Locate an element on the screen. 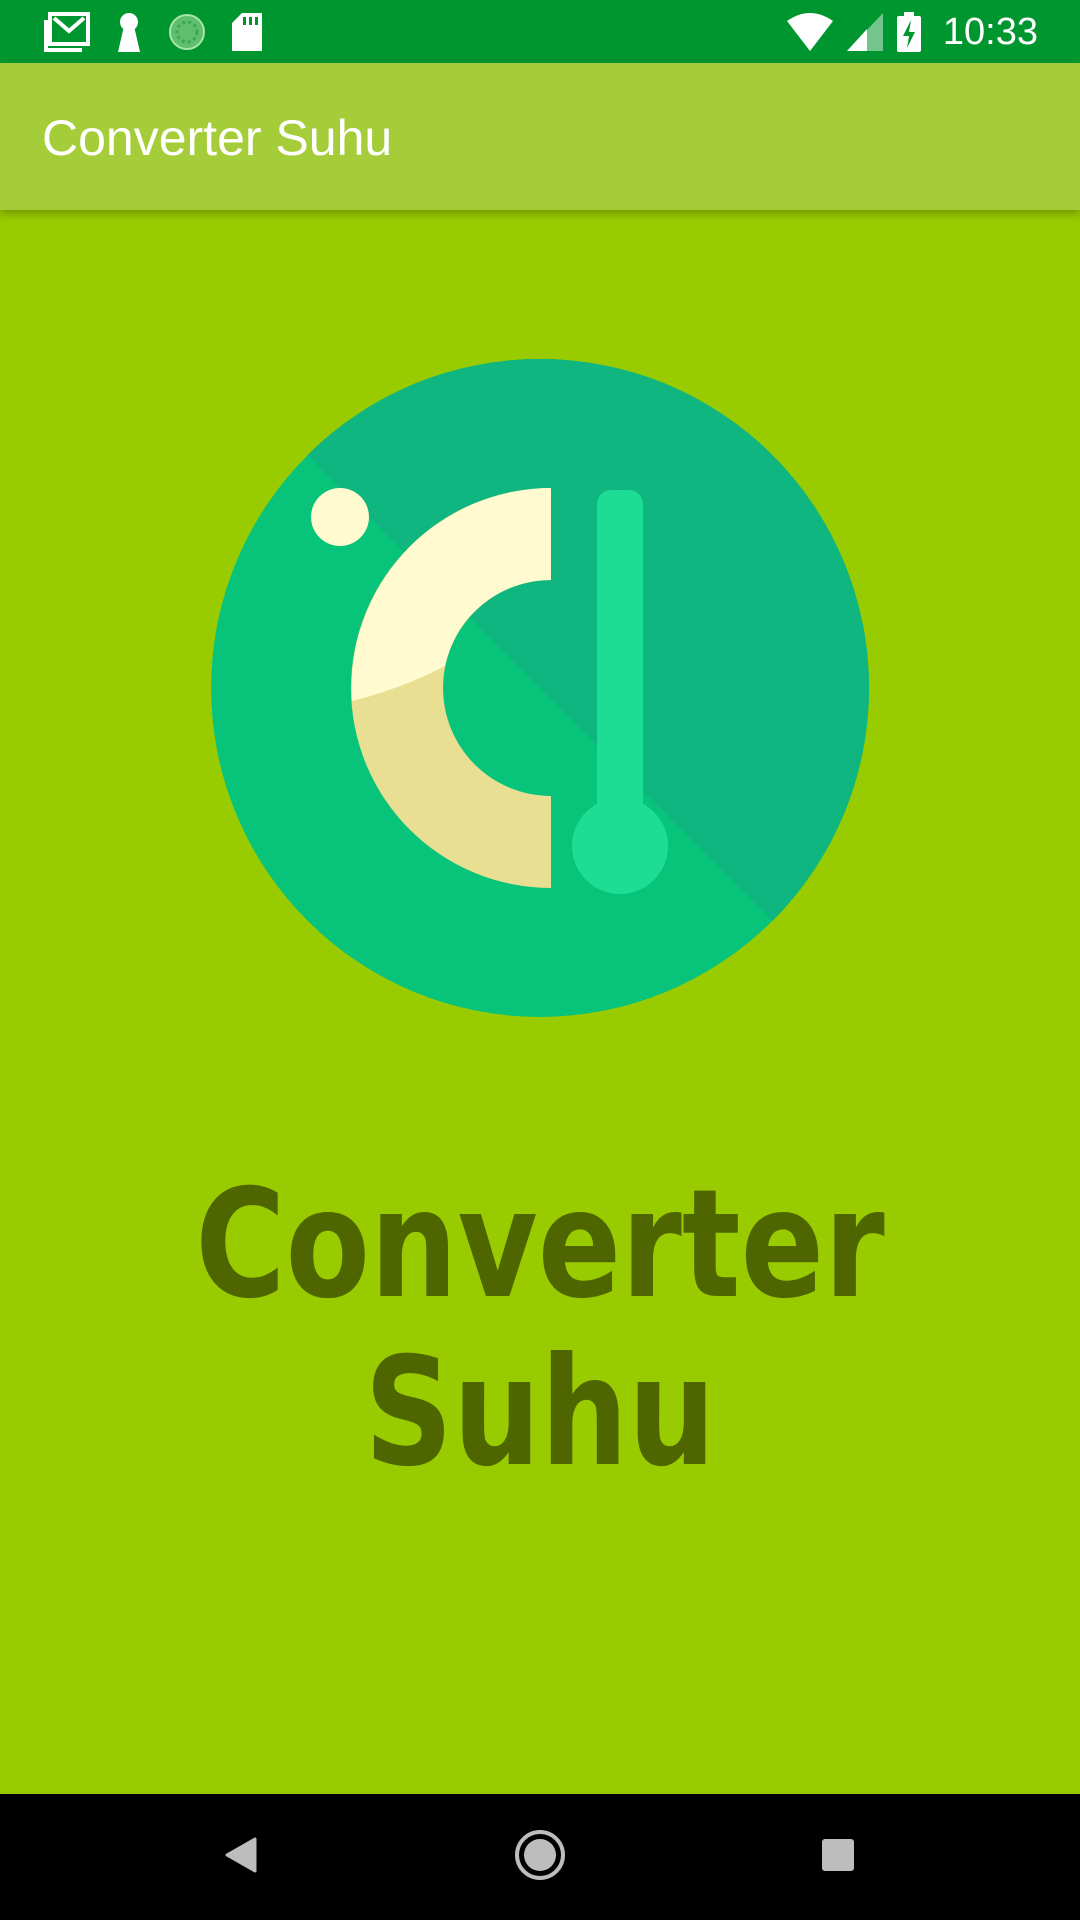 The image size is (1080, 1920). recents-button is located at coordinates (838, 1857).